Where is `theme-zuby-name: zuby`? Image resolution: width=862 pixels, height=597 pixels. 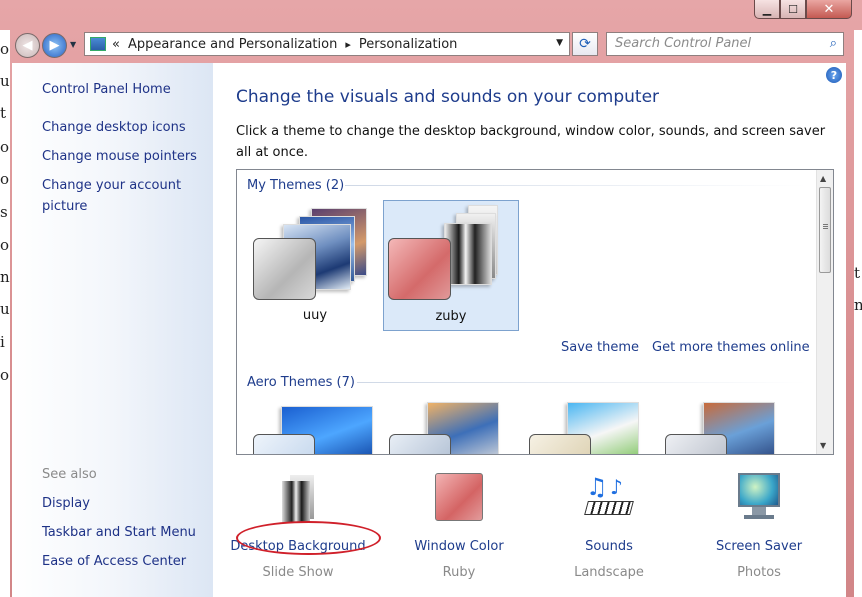
theme-zuby-name: zuby is located at coordinates (451, 316).